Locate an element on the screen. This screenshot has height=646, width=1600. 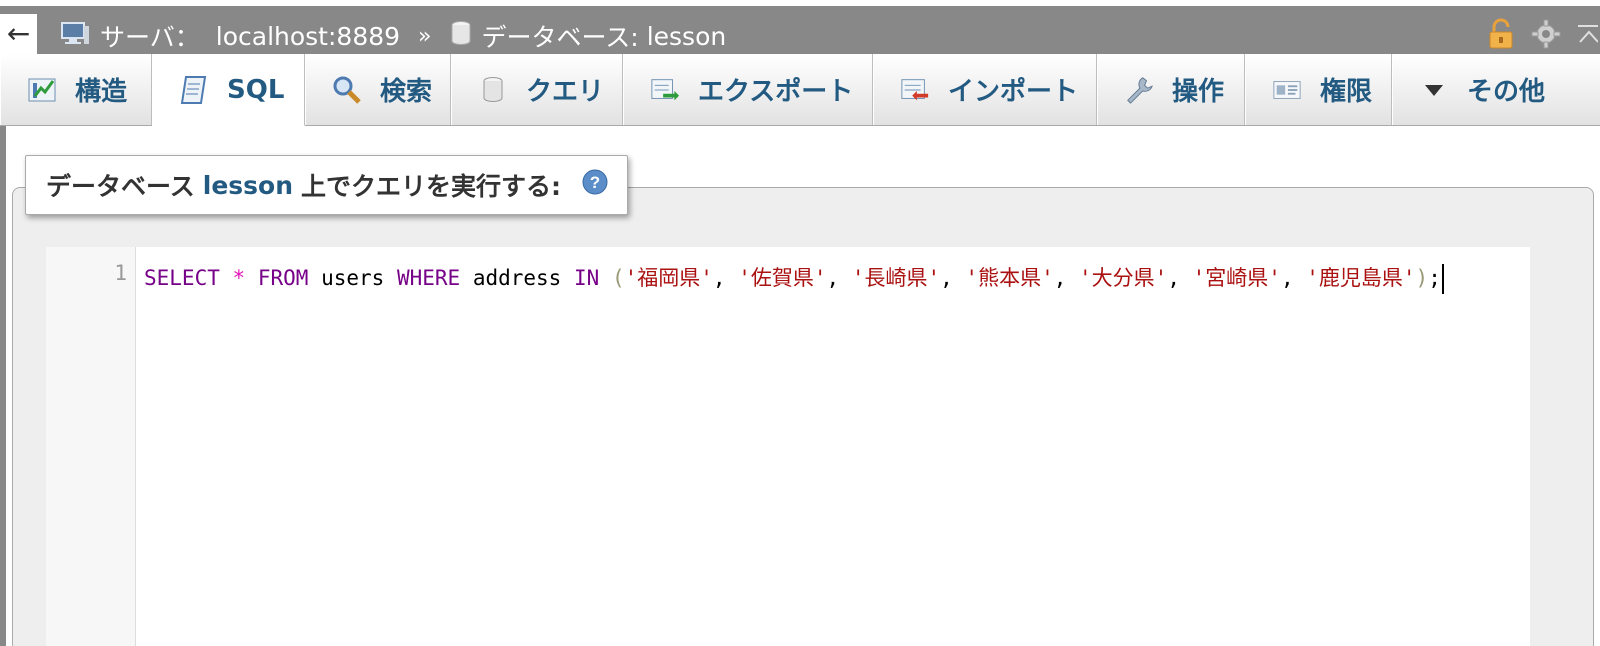
window-left-edge is located at coordinates (3, 386).